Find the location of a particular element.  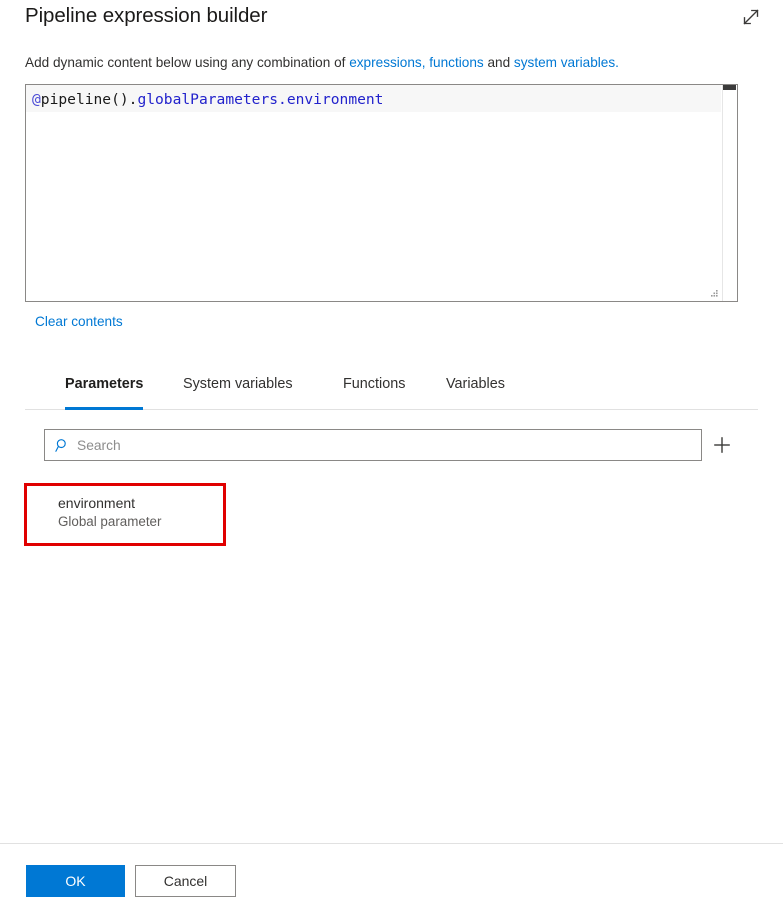

ok-button: OK is located at coordinates (75, 881).